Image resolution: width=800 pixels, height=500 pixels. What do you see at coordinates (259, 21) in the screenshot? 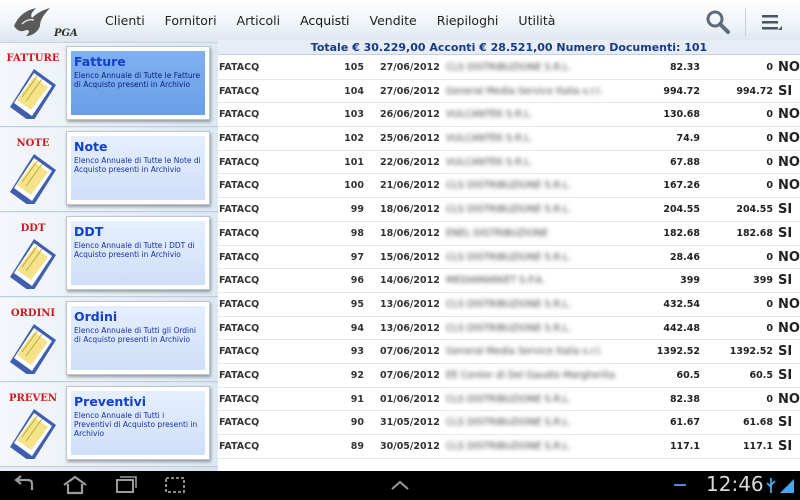
I see `tab-articoli: Articoli` at bounding box center [259, 21].